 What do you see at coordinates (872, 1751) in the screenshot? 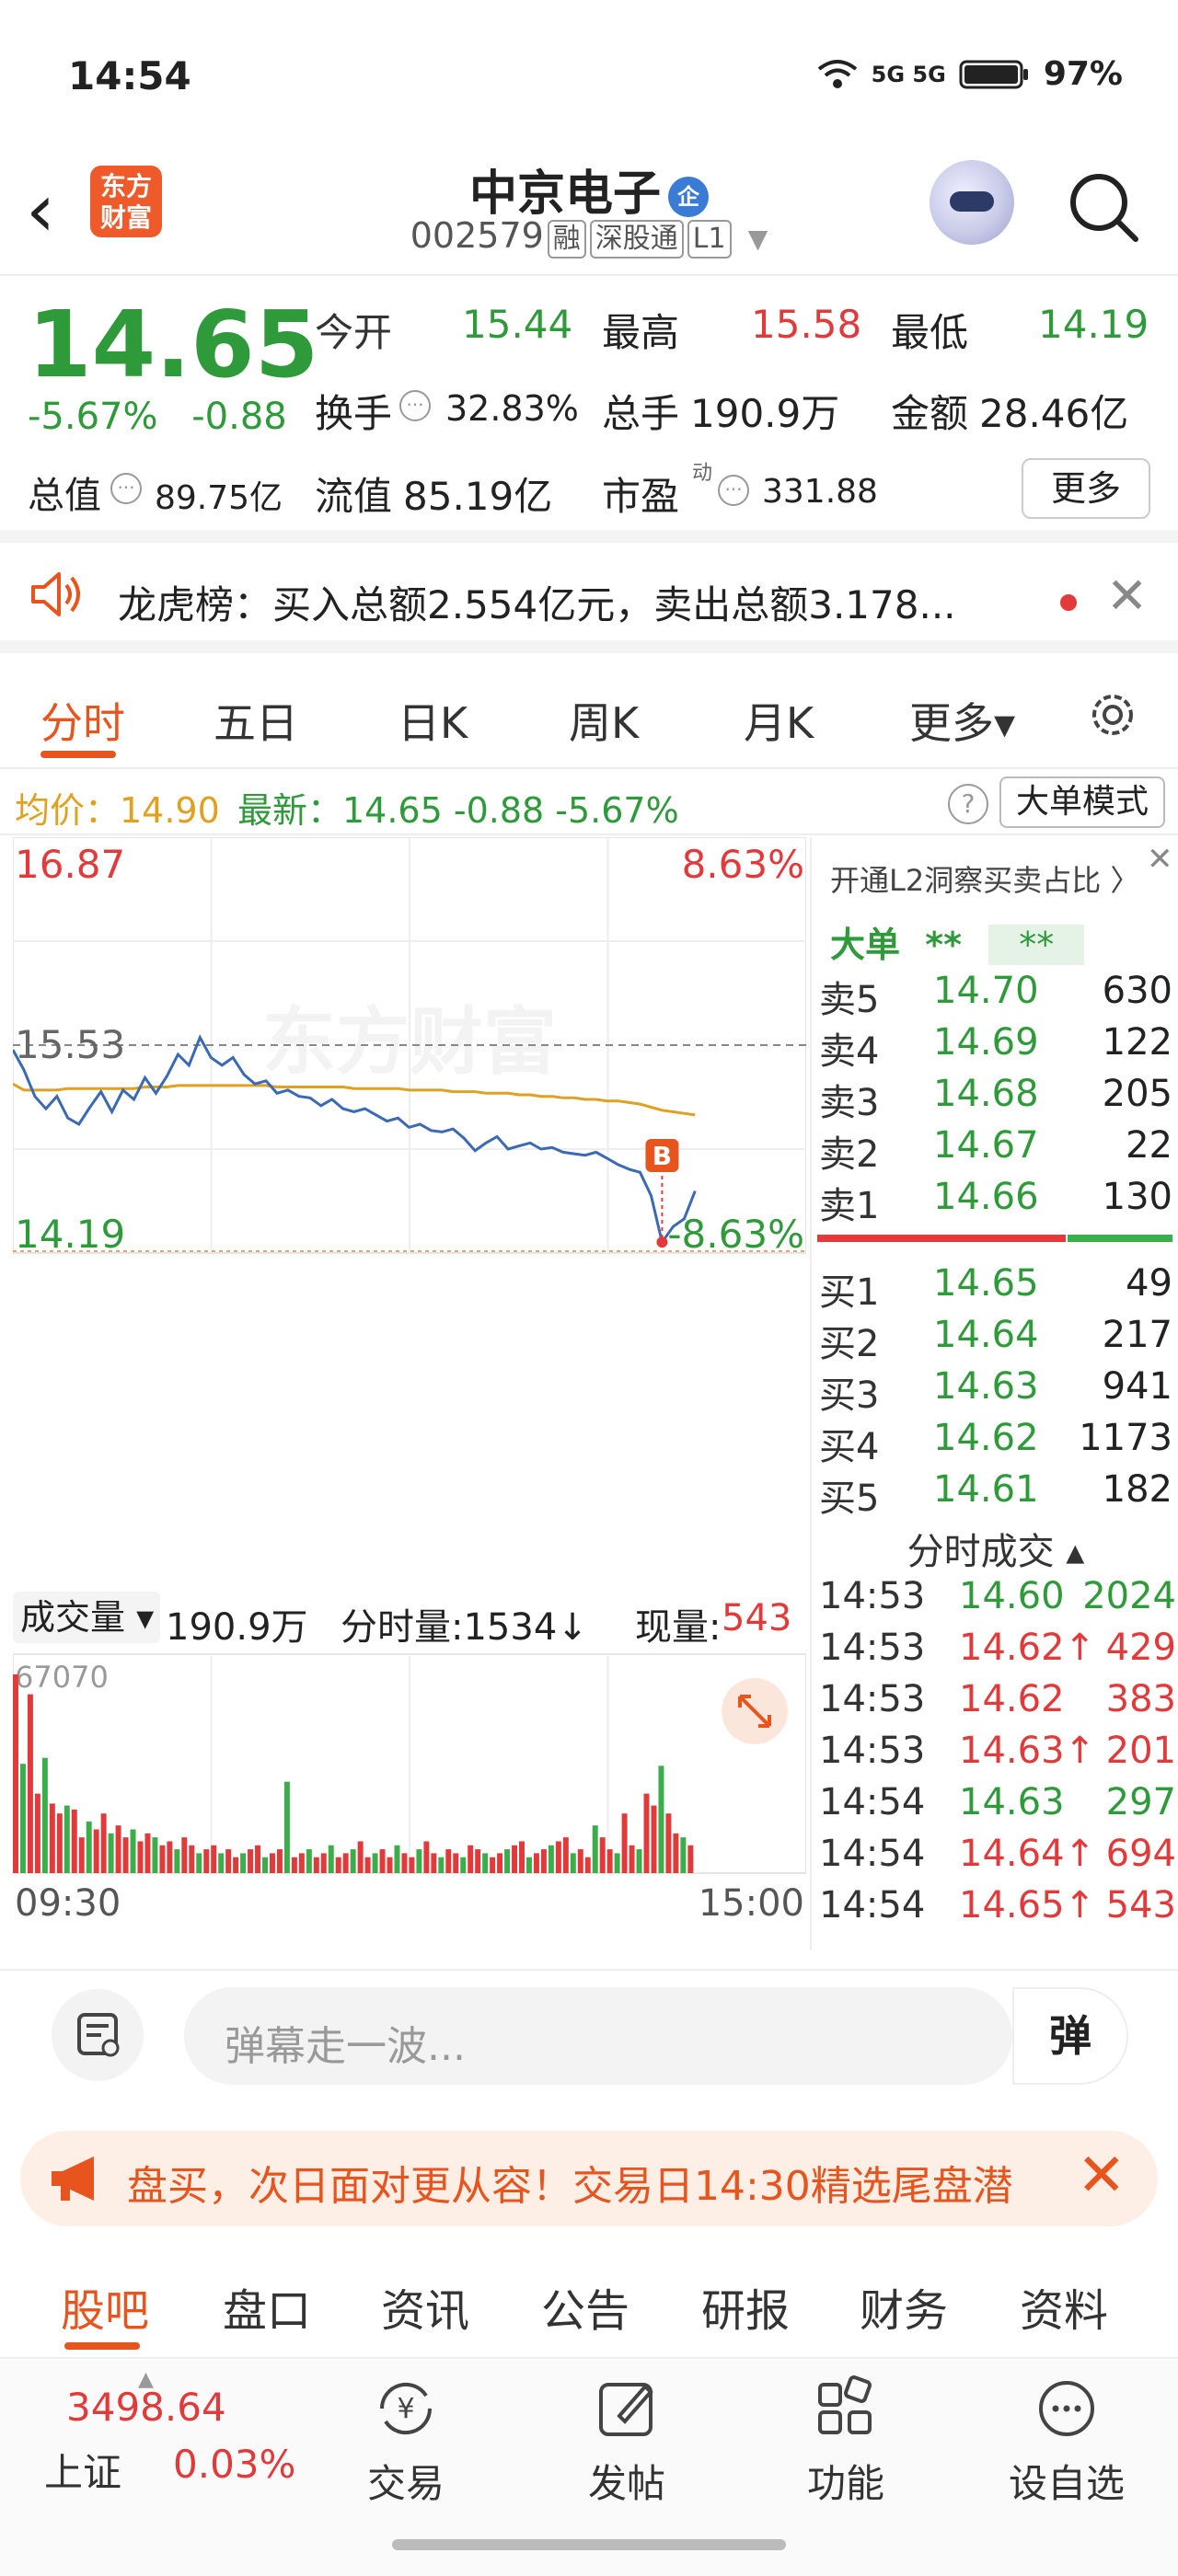
I see `tick-row-time: 14:53` at bounding box center [872, 1751].